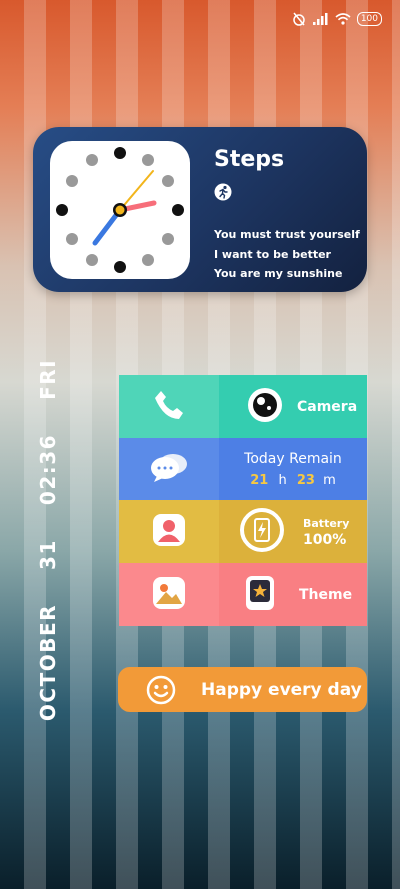 Image resolution: width=400 pixels, height=889 pixels. I want to click on contacts-button, so click(169, 531).